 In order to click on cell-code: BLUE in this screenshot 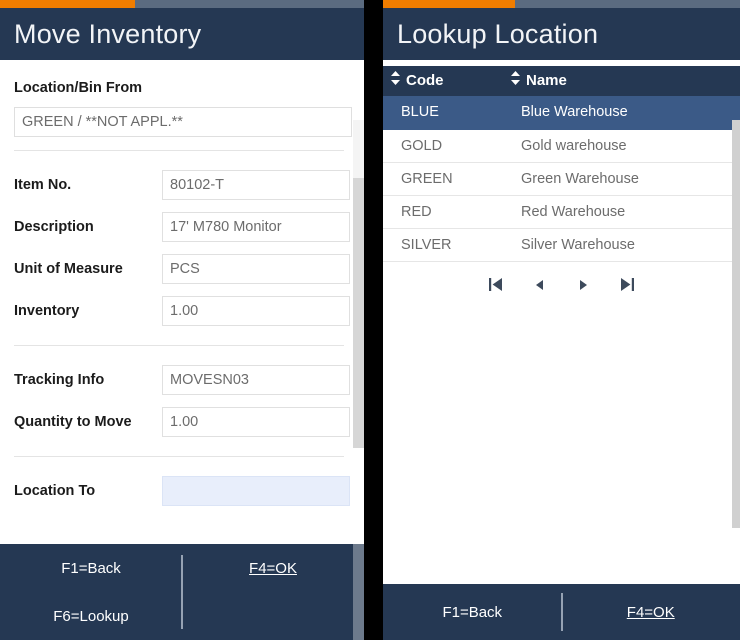, I will do `click(443, 113)`.